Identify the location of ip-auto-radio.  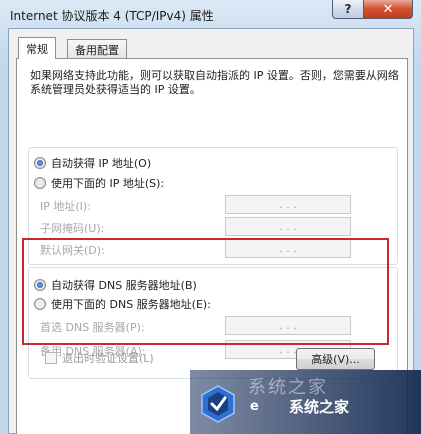
(40, 163).